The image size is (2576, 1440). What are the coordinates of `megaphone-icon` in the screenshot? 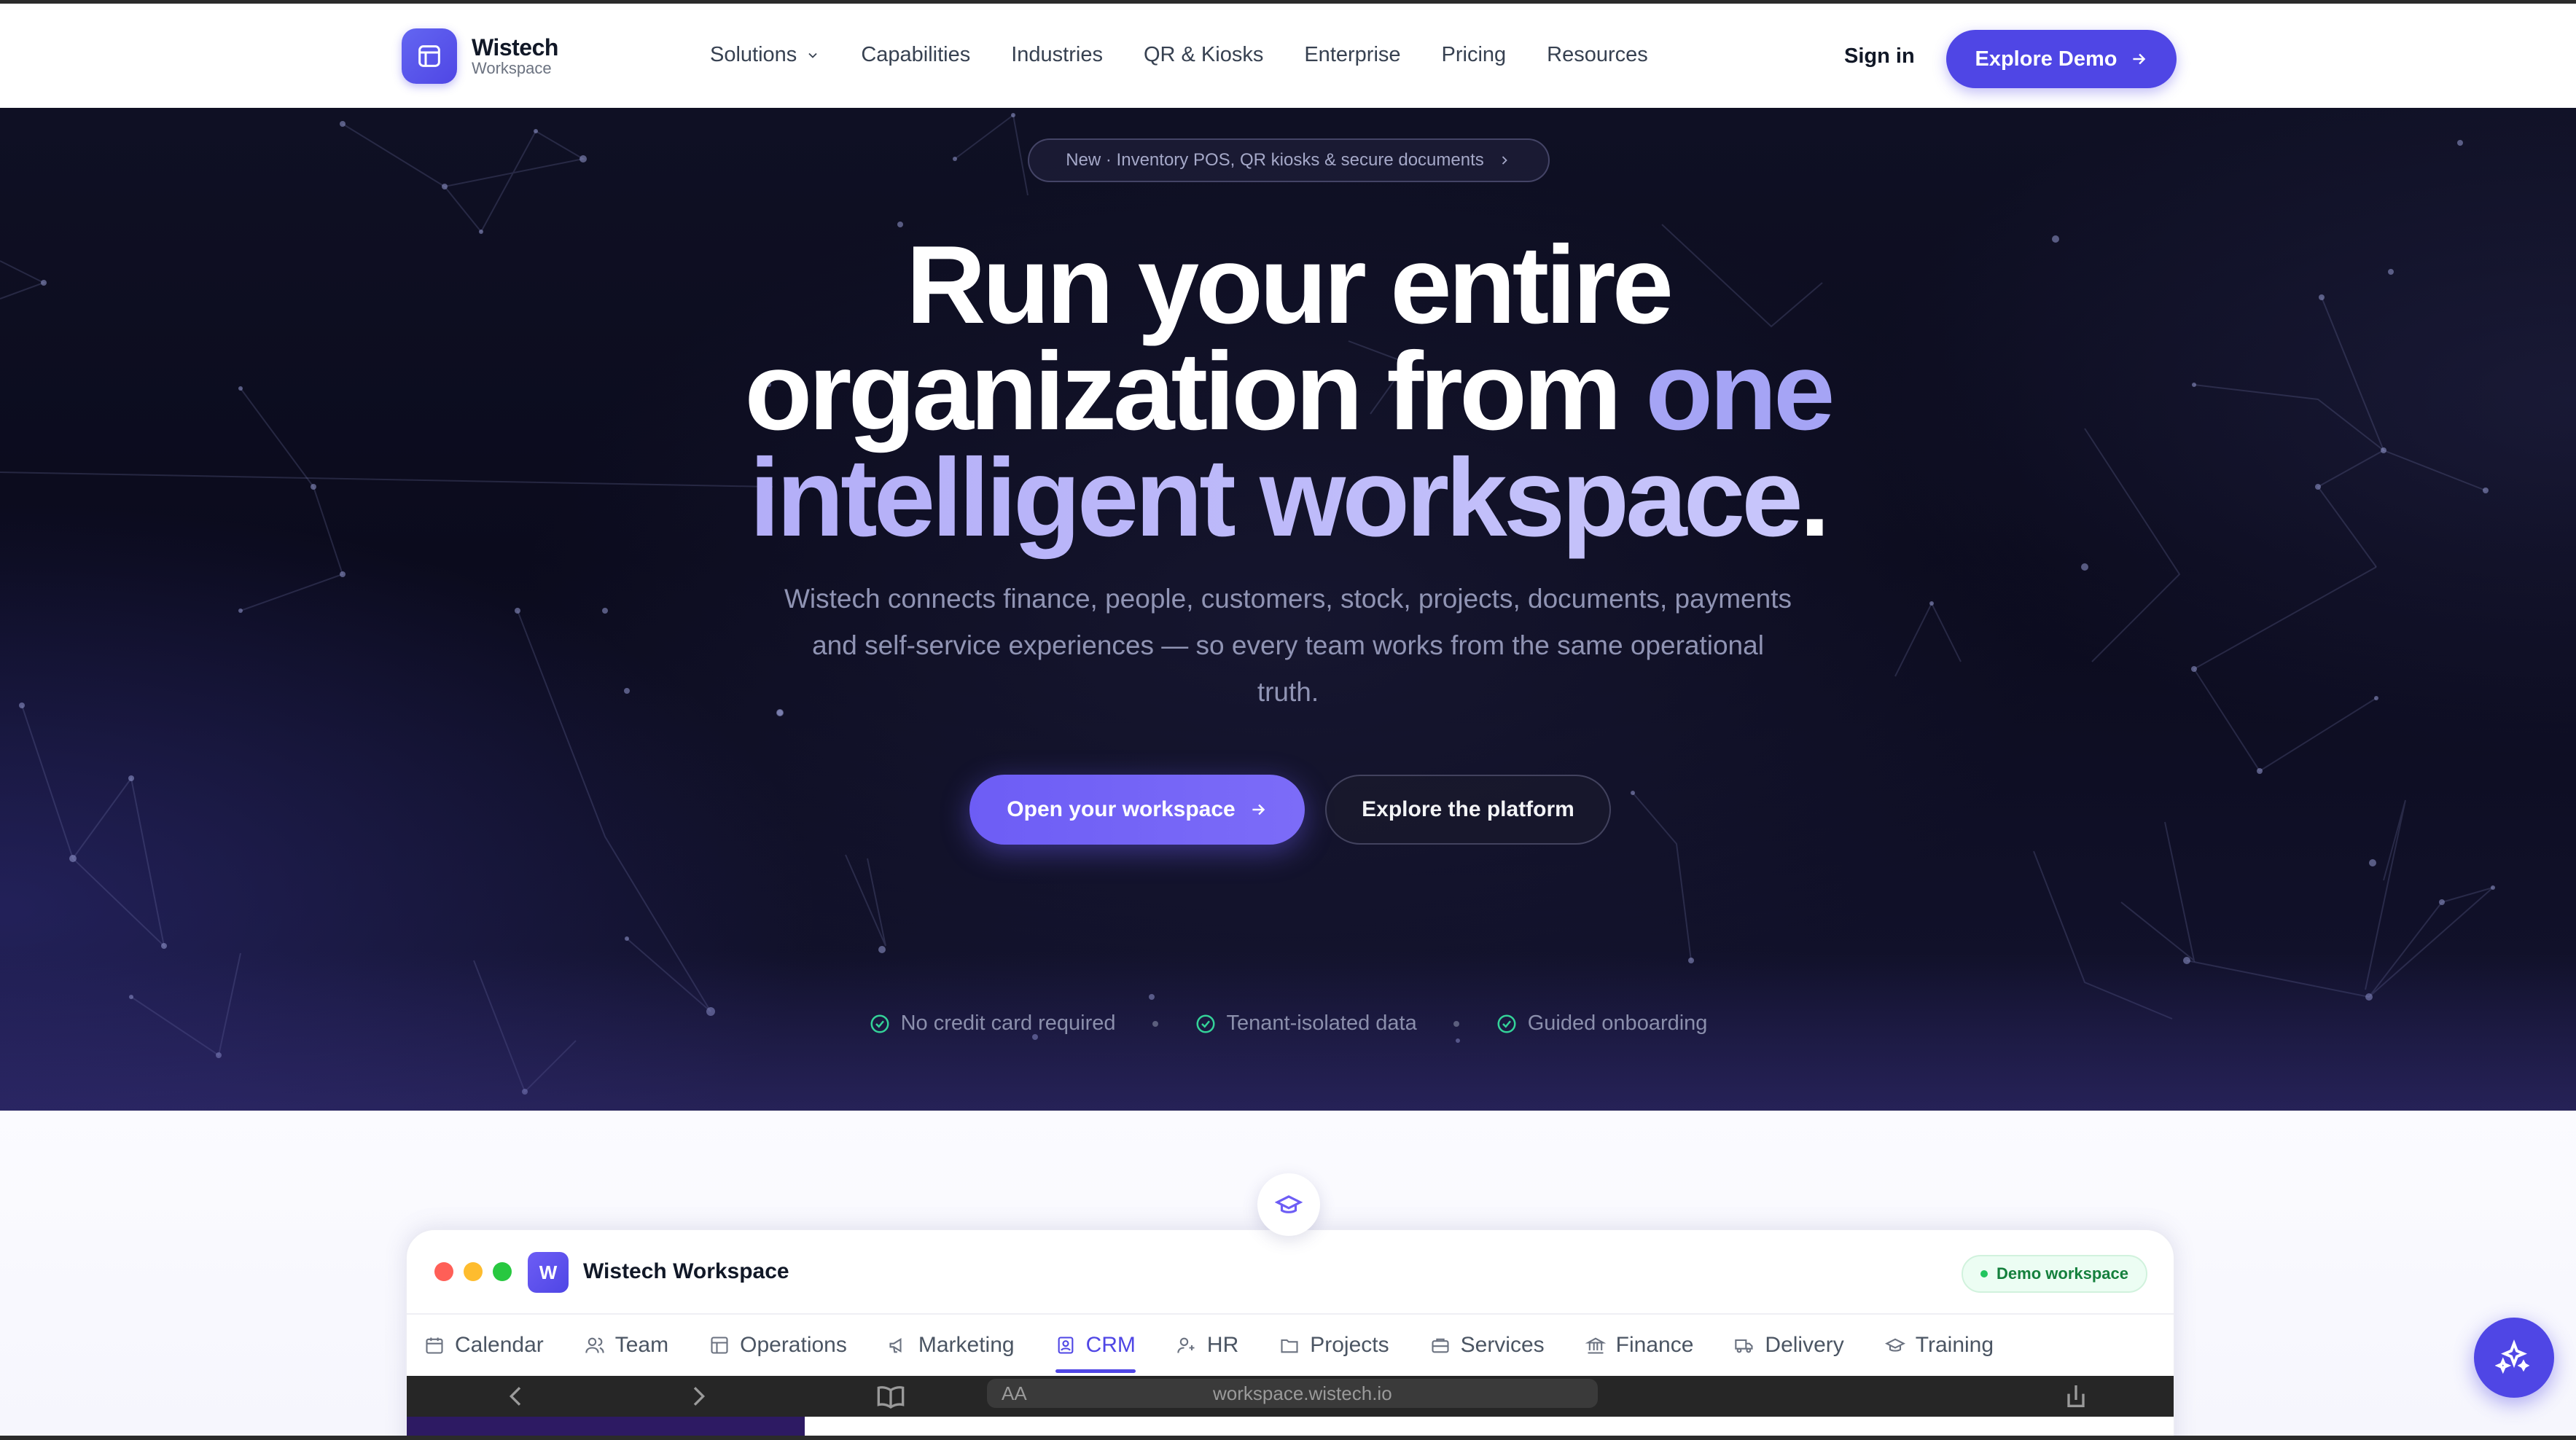 It's located at (895, 1345).